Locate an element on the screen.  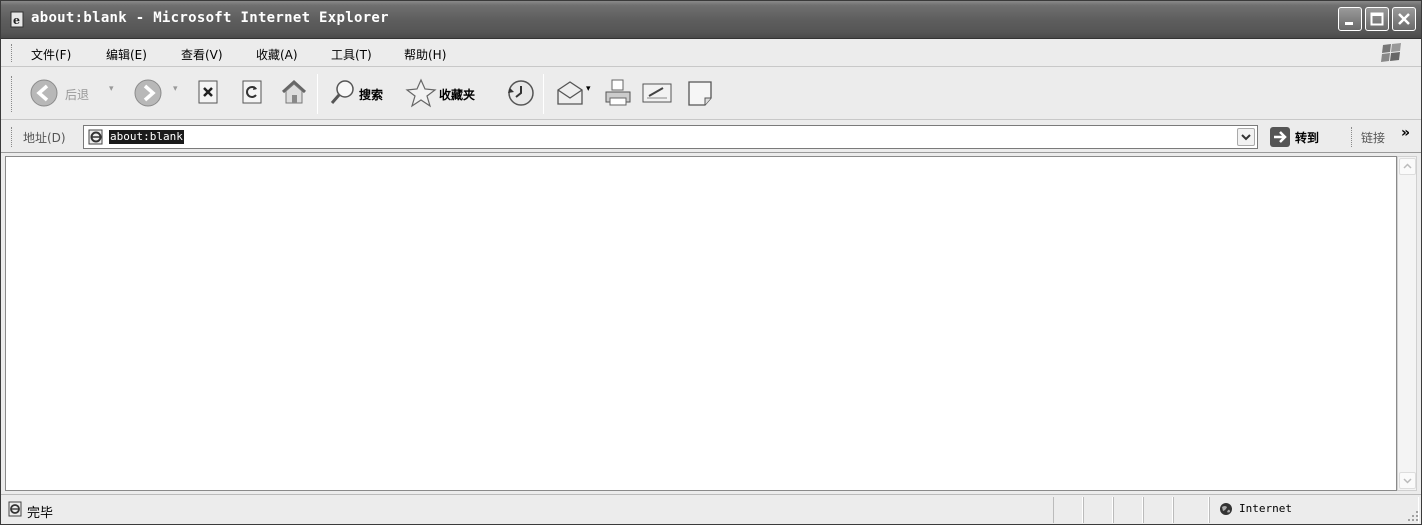
discuss-button is located at coordinates (700, 94).